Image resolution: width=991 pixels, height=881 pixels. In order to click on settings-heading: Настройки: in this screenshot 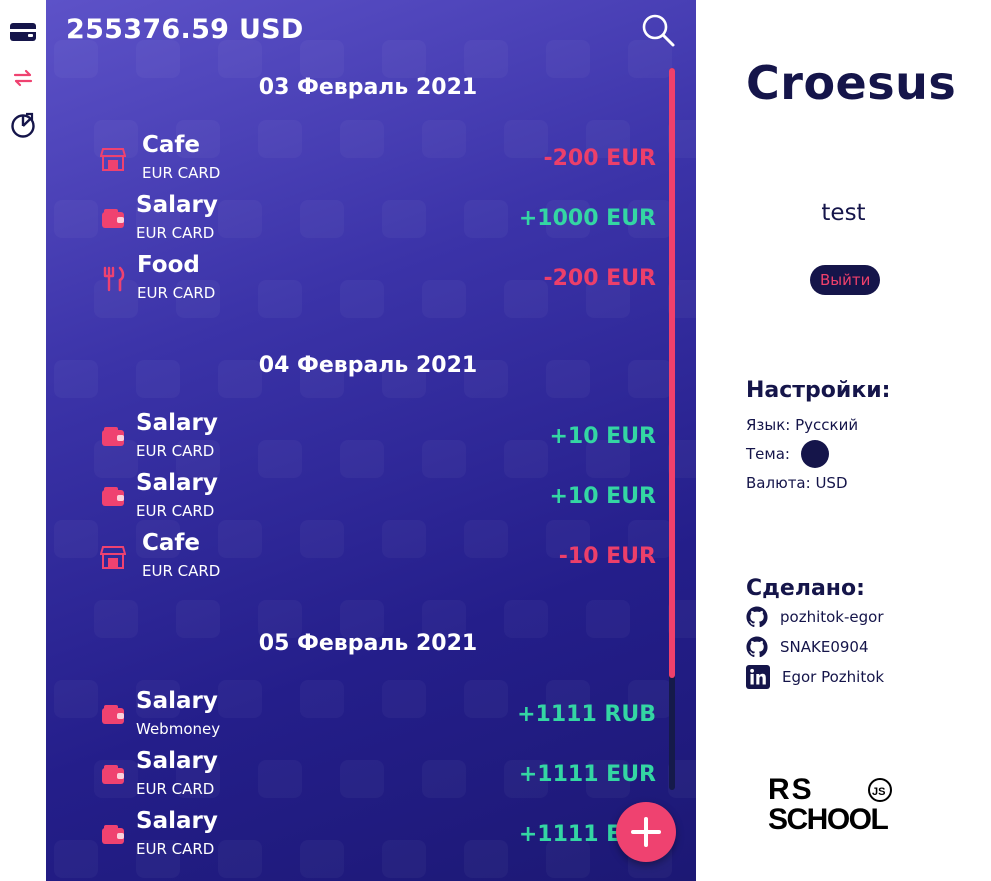, I will do `click(818, 390)`.